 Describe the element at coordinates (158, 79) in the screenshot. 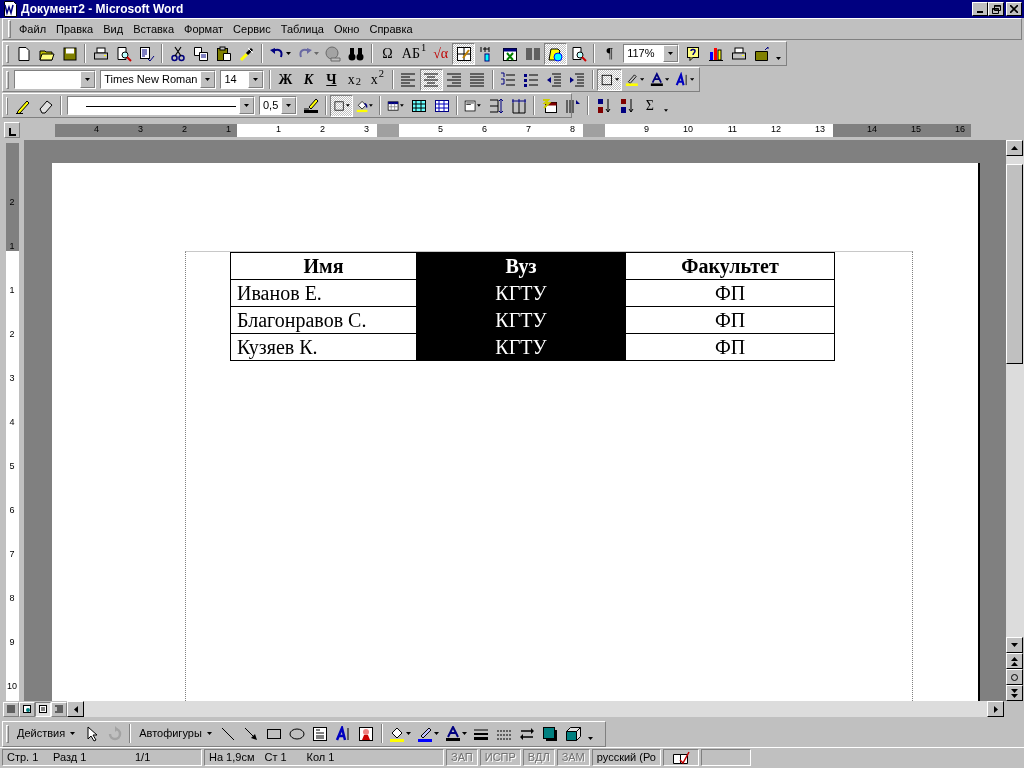

I see `combo-box: Times New Roman` at that location.